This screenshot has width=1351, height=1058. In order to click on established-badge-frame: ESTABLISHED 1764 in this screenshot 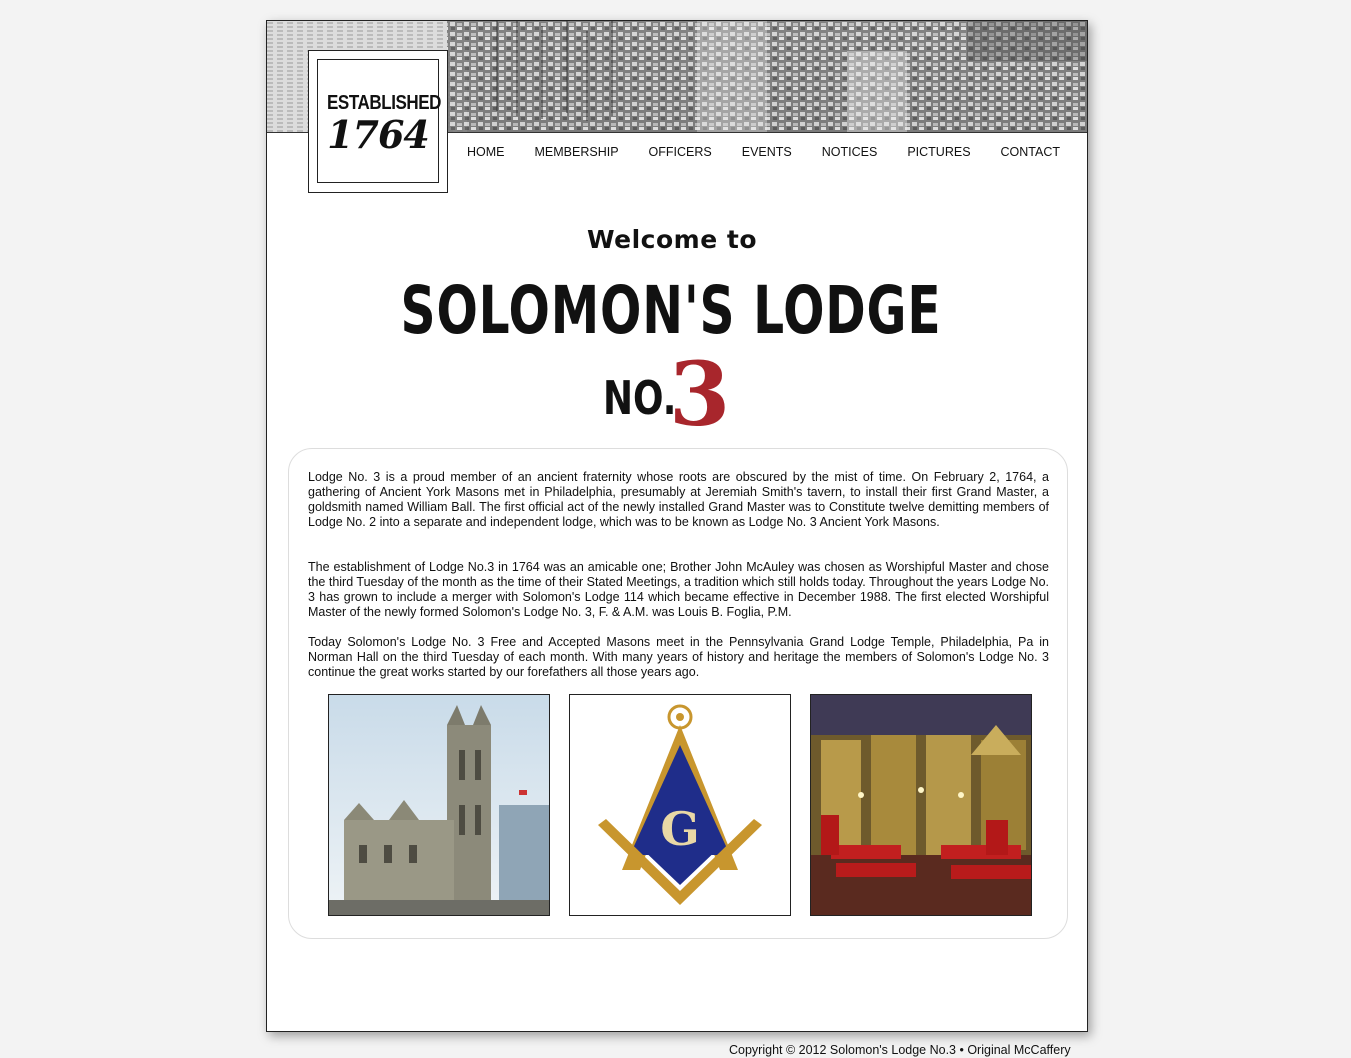, I will do `click(379, 121)`.